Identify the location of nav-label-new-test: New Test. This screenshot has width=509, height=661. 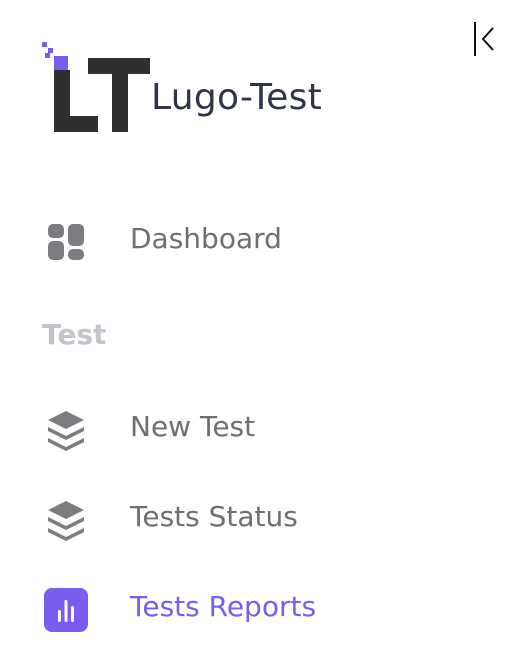
(193, 426).